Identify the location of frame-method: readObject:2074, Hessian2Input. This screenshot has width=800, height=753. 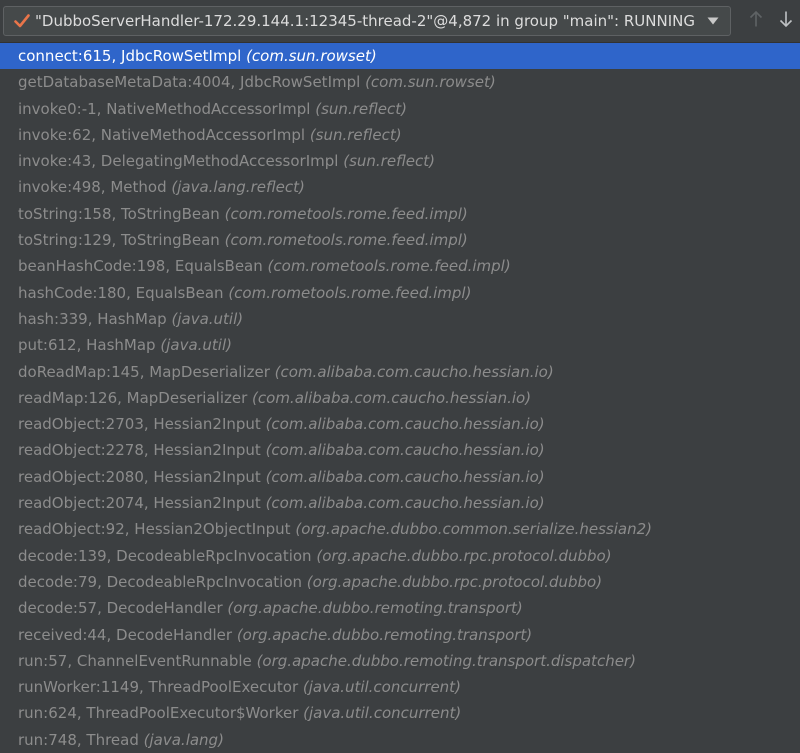
(139, 503).